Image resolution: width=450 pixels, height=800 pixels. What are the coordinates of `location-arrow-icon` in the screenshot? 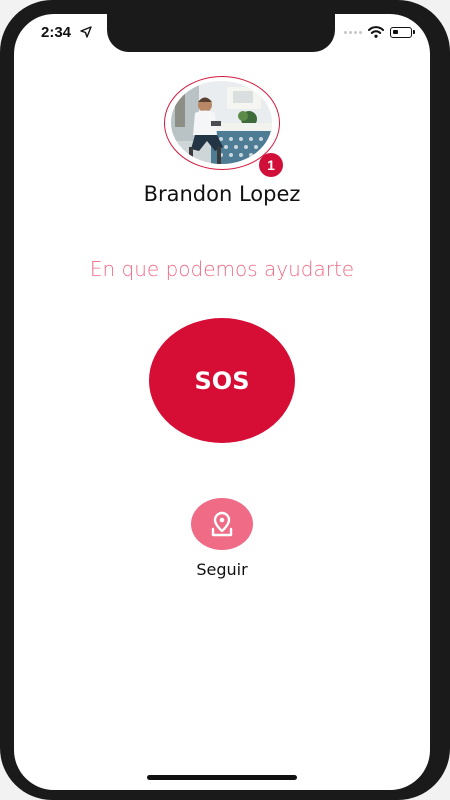 It's located at (86, 32).